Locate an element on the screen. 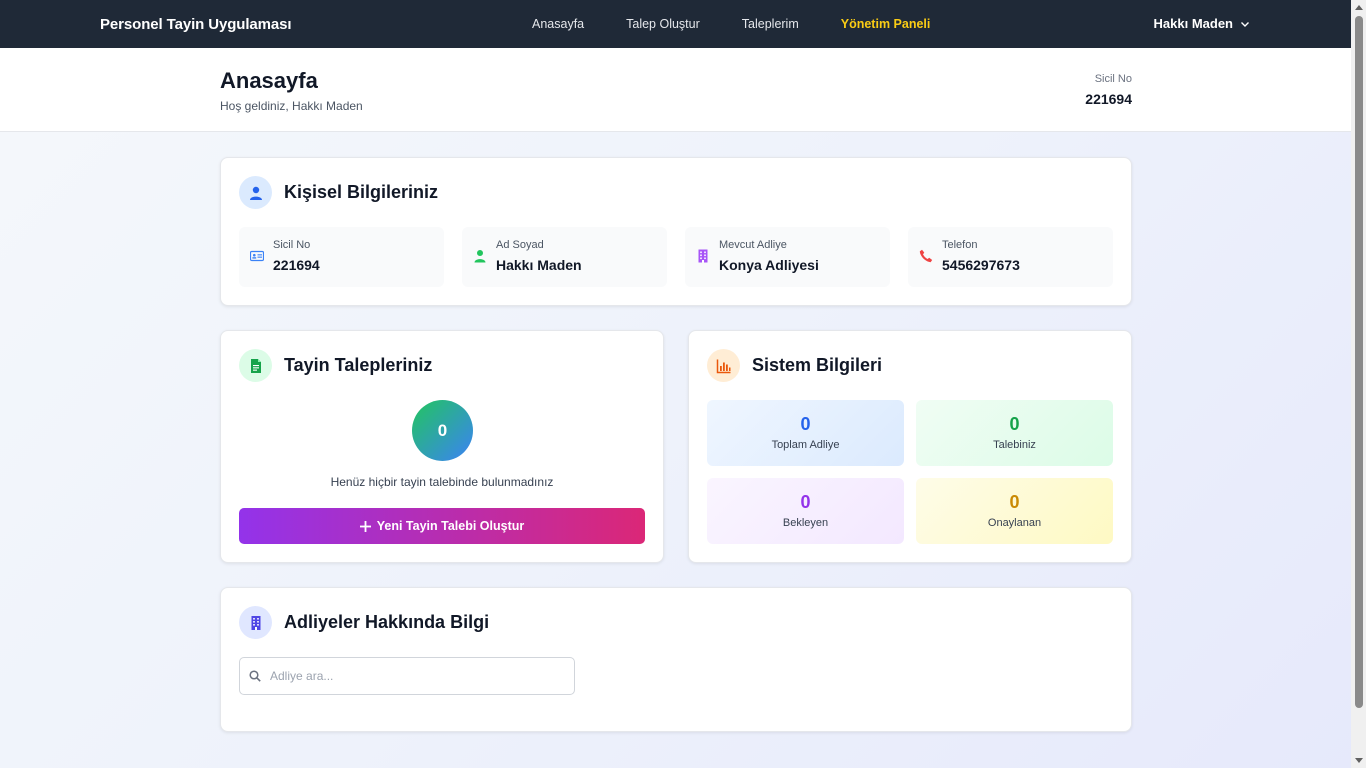  scroll-up-arrow-icon is located at coordinates (1359, 7).